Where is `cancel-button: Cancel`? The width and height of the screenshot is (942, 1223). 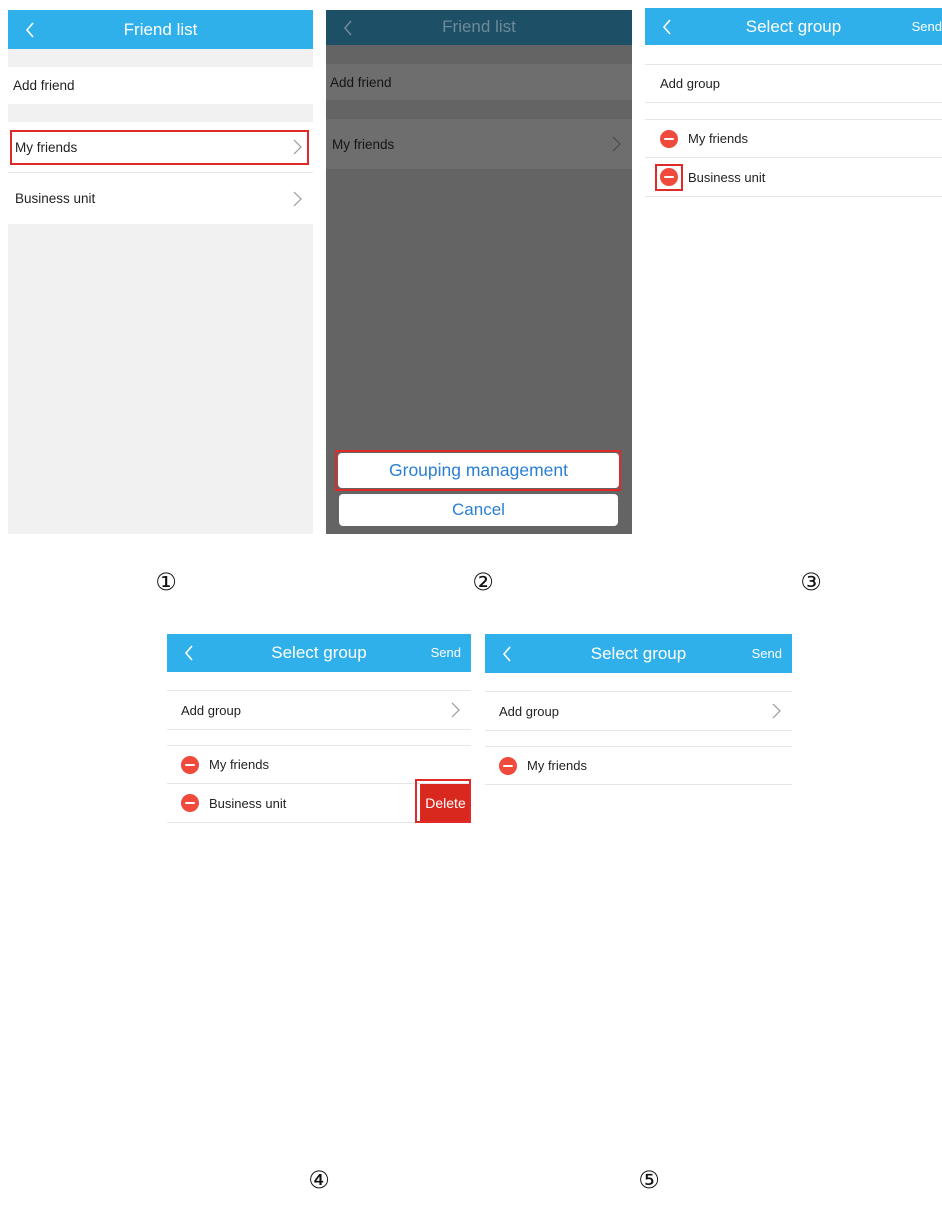
cancel-button: Cancel is located at coordinates (478, 510).